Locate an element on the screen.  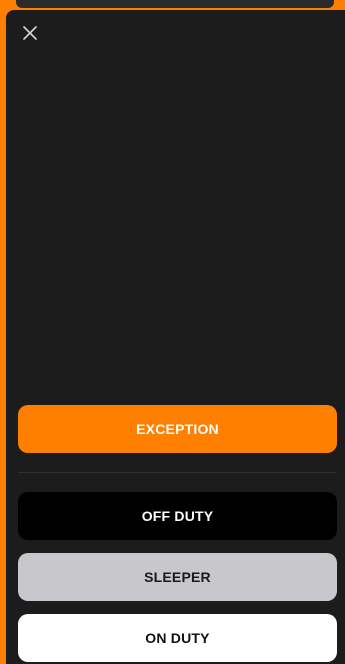
background-sheet-edge is located at coordinates (175, 4).